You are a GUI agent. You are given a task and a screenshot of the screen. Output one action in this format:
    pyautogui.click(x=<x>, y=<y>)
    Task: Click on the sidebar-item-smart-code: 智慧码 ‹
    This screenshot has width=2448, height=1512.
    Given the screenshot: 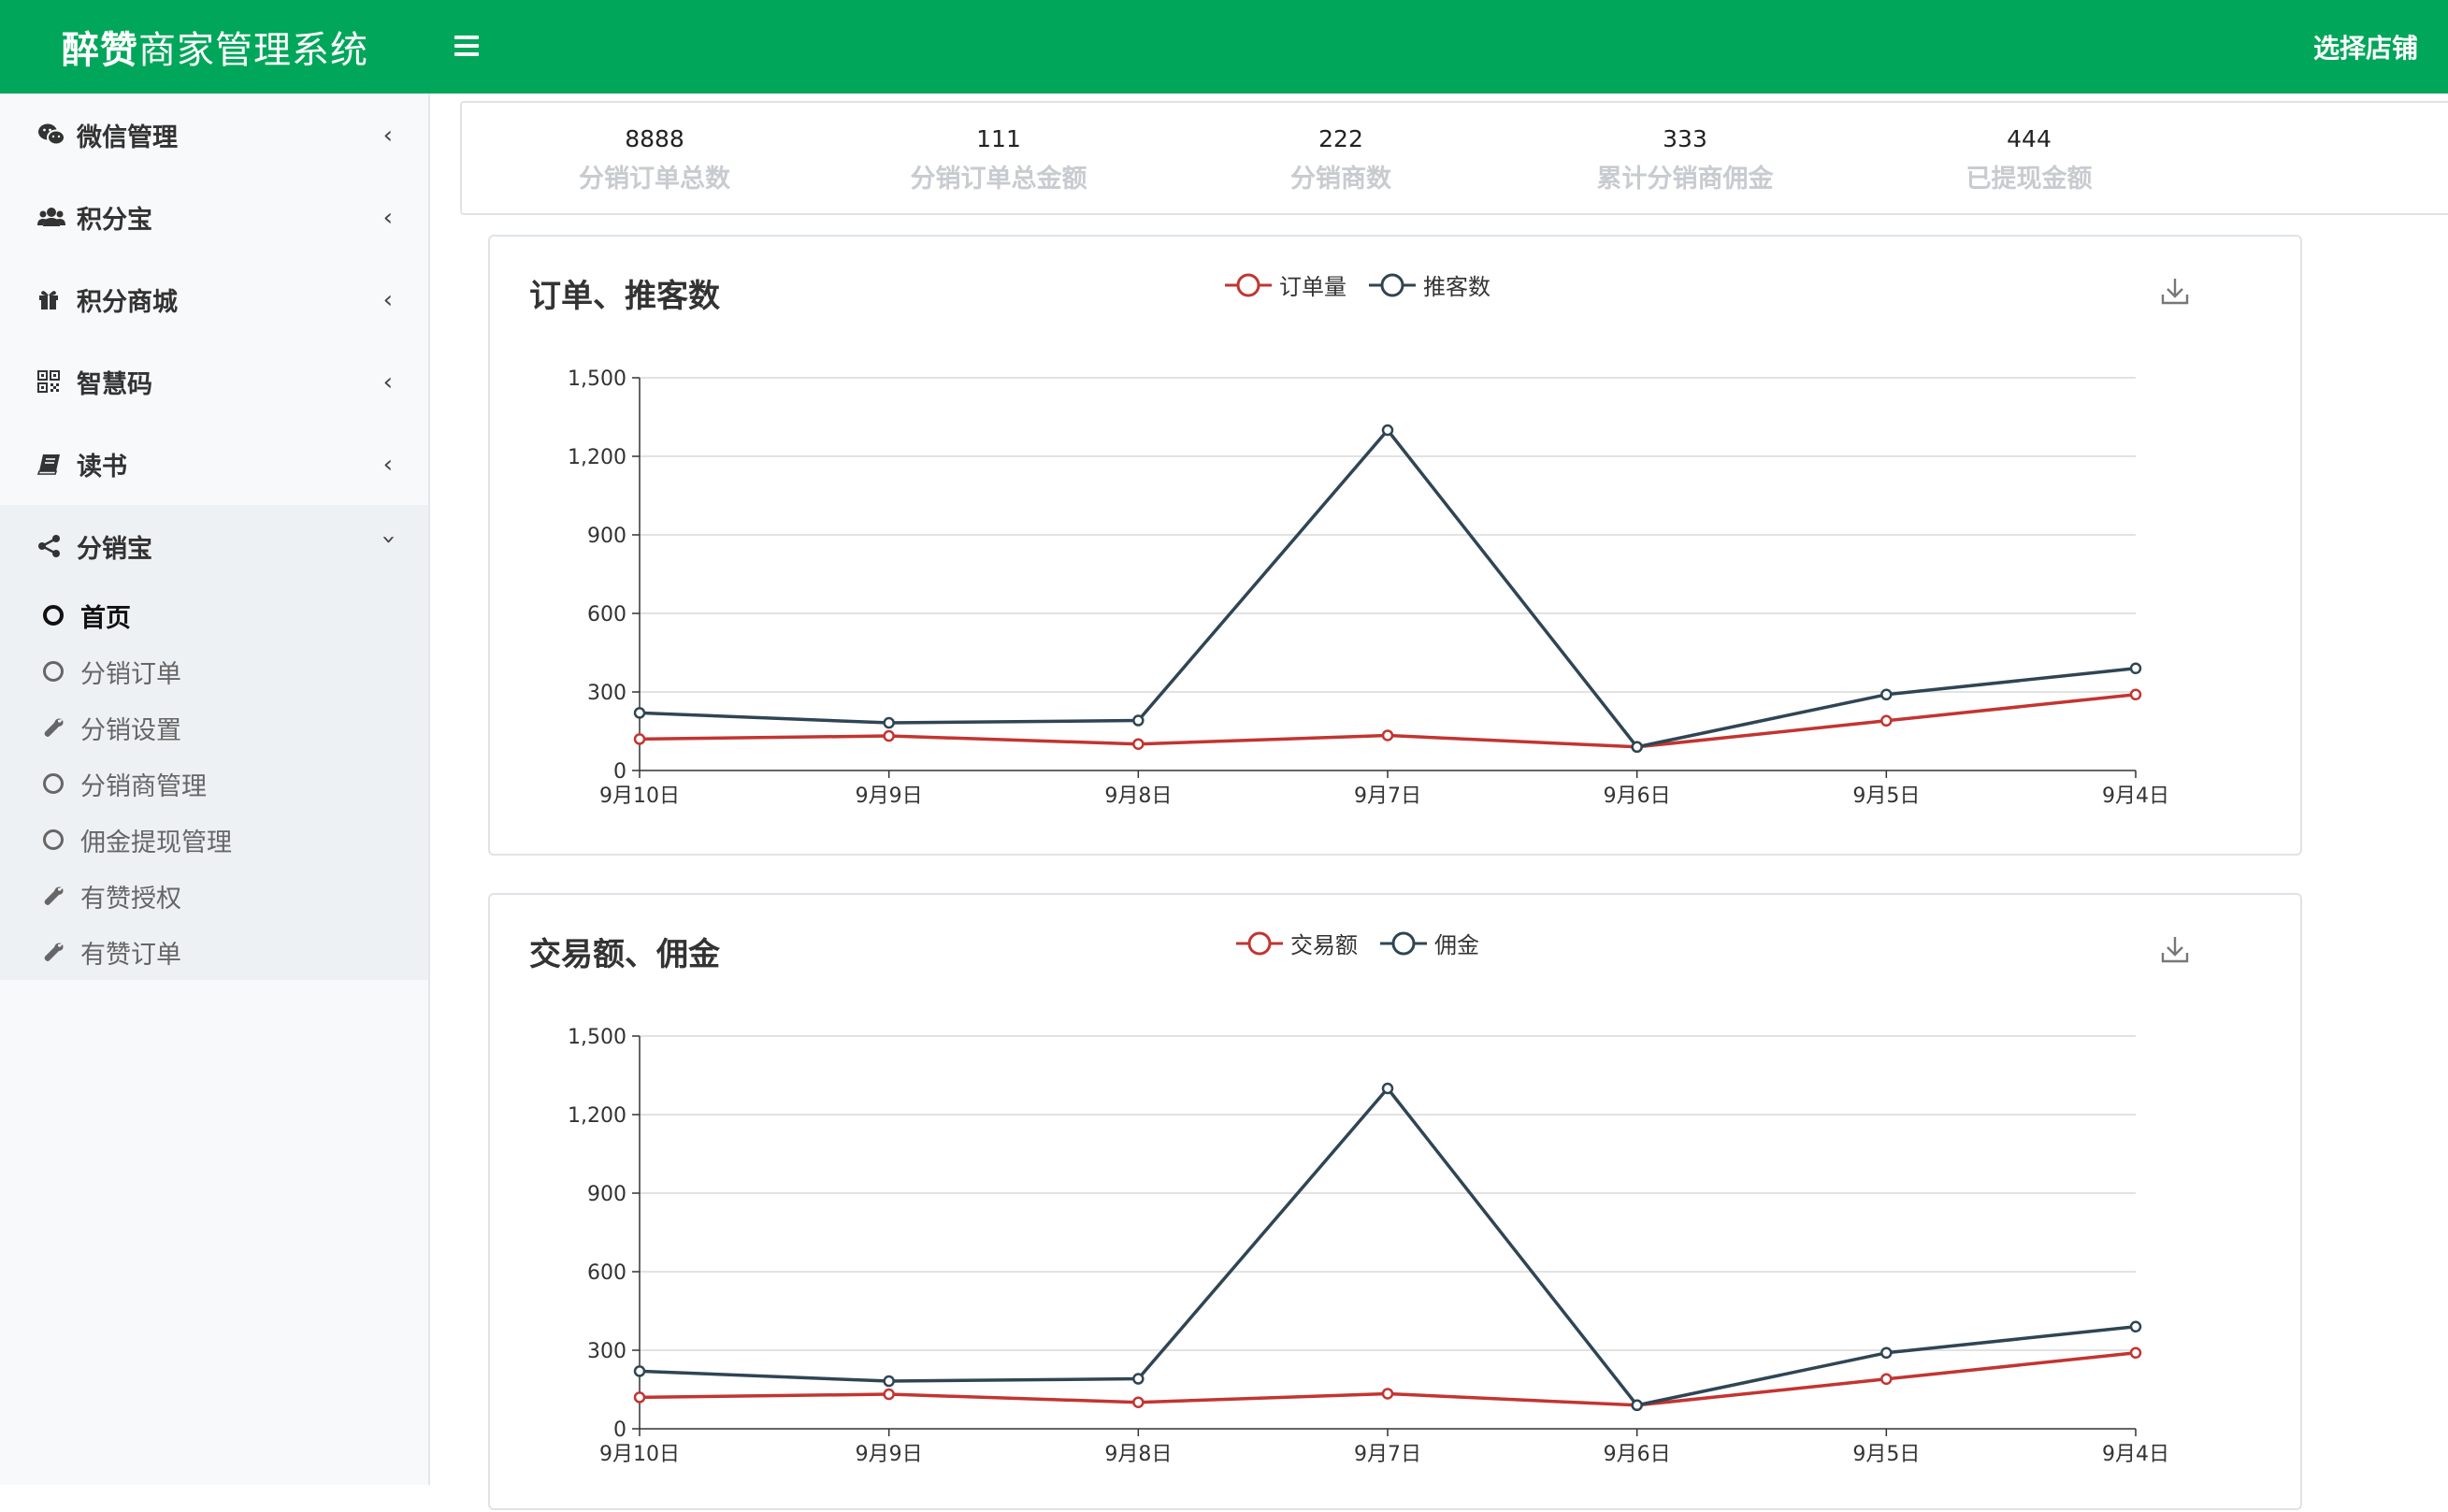 What is the action you would take?
    pyautogui.click(x=214, y=381)
    